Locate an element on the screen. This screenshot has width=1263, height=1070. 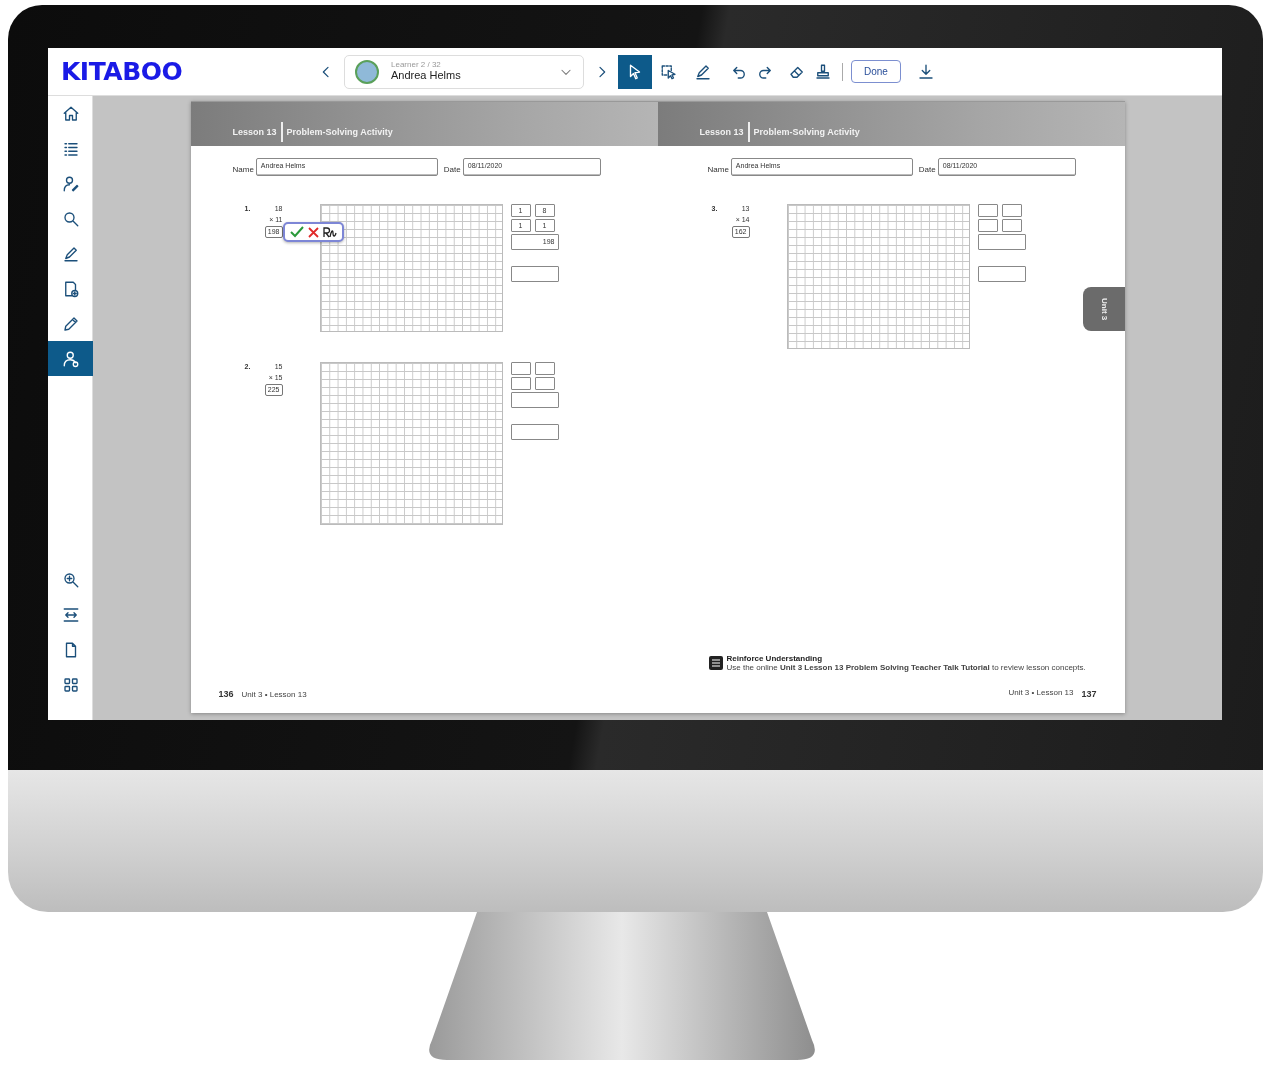
incorrect-button is located at coordinates (313, 232).